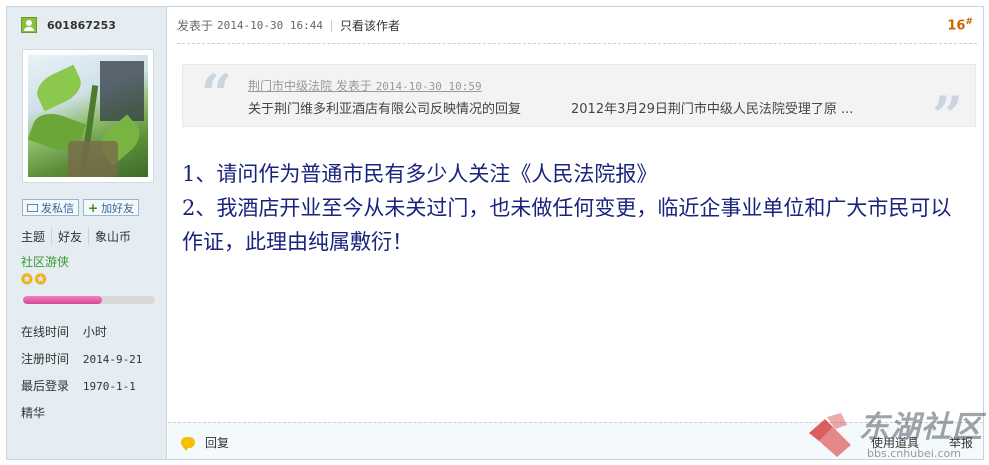  Describe the element at coordinates (63, 300) in the screenshot. I see `level-progress-fill` at that location.